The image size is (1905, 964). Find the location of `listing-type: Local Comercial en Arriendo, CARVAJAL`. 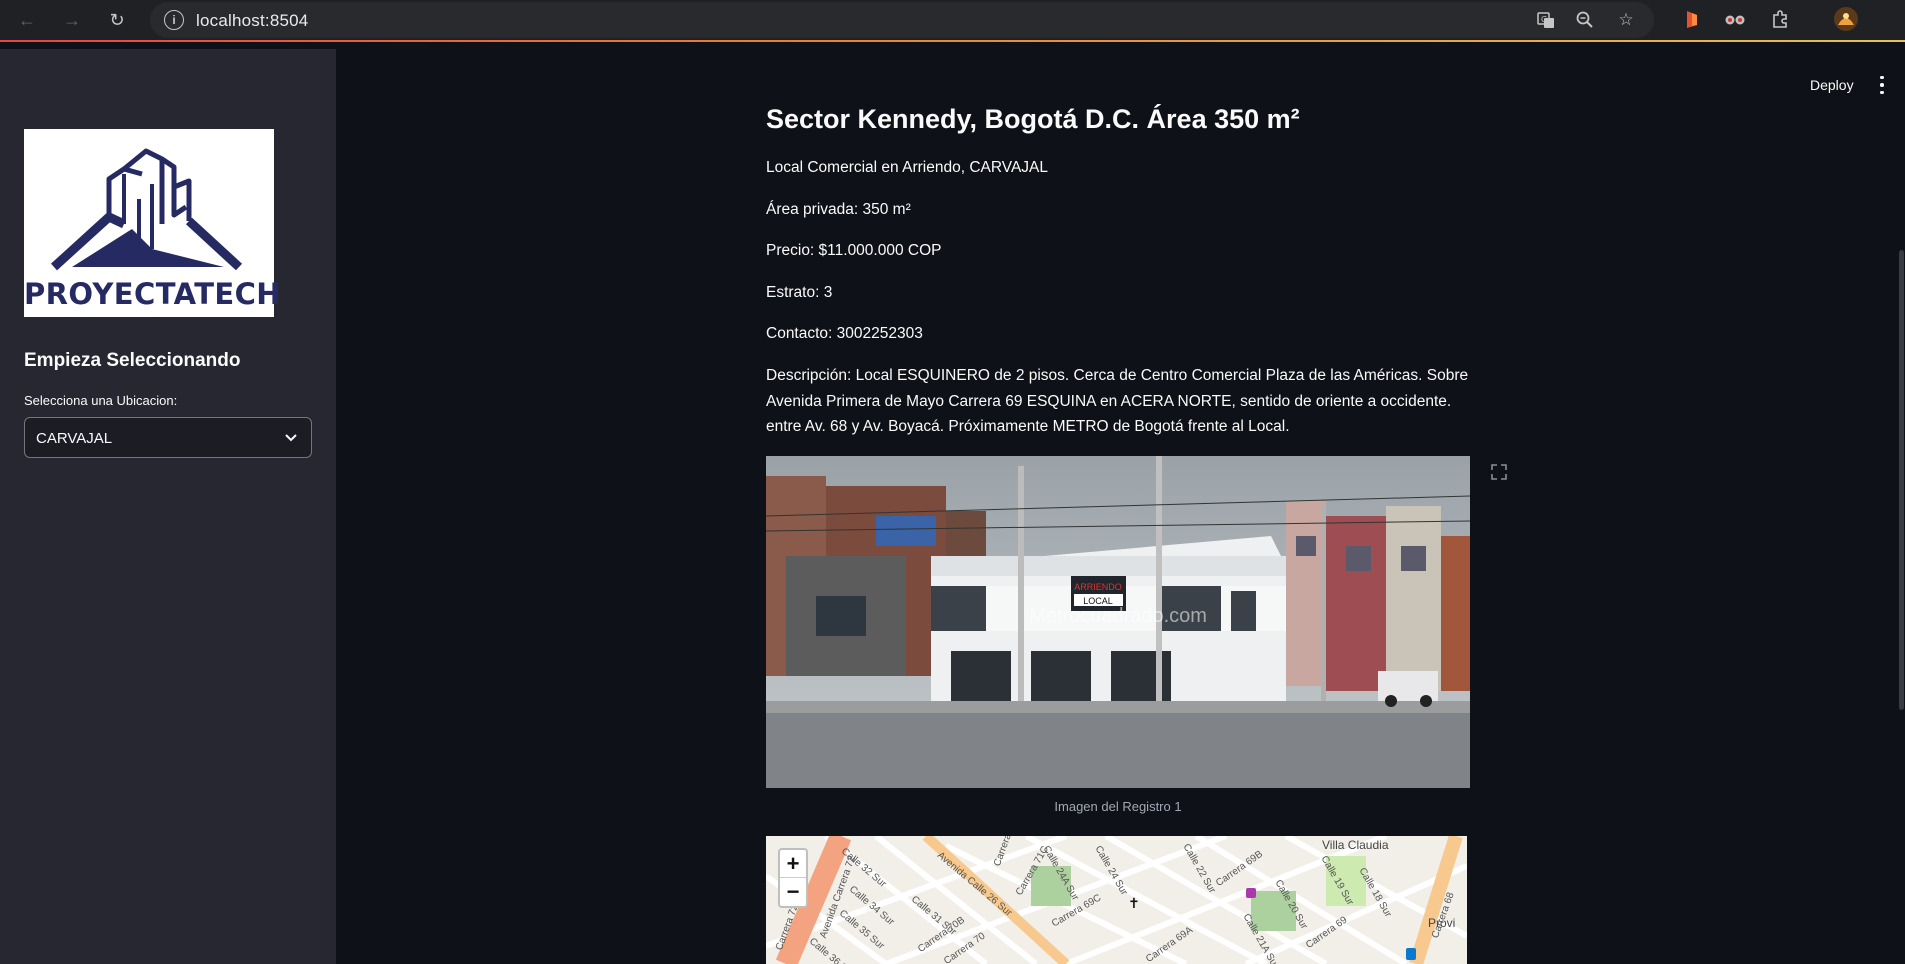

listing-type: Local Comercial en Arriendo, CARVAJAL is located at coordinates (907, 167).